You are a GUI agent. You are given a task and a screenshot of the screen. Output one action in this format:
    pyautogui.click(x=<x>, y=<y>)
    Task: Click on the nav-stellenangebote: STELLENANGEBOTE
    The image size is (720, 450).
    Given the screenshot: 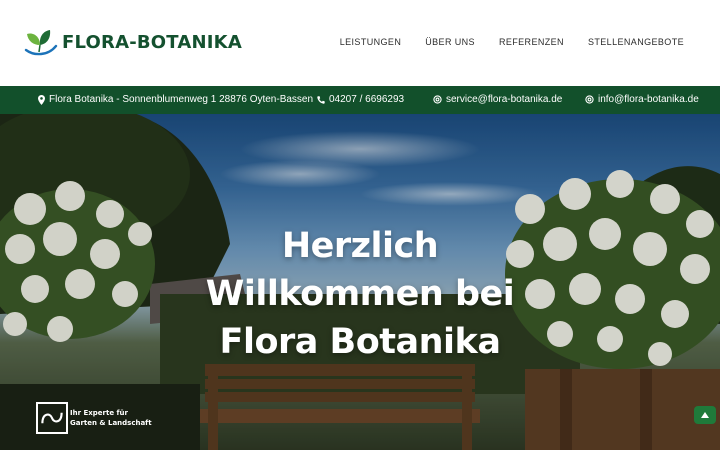 What is the action you would take?
    pyautogui.click(x=636, y=42)
    